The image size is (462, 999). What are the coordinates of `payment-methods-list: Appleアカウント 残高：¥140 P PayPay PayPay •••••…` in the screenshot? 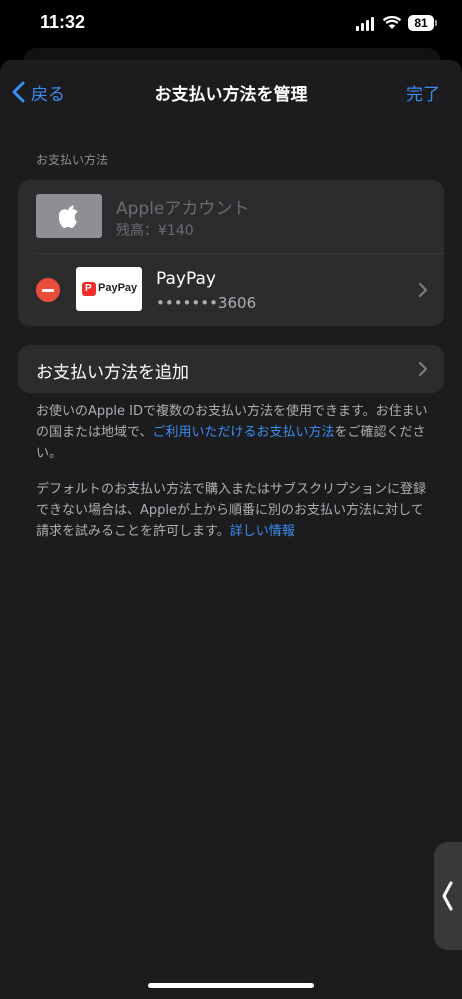 It's located at (231, 253).